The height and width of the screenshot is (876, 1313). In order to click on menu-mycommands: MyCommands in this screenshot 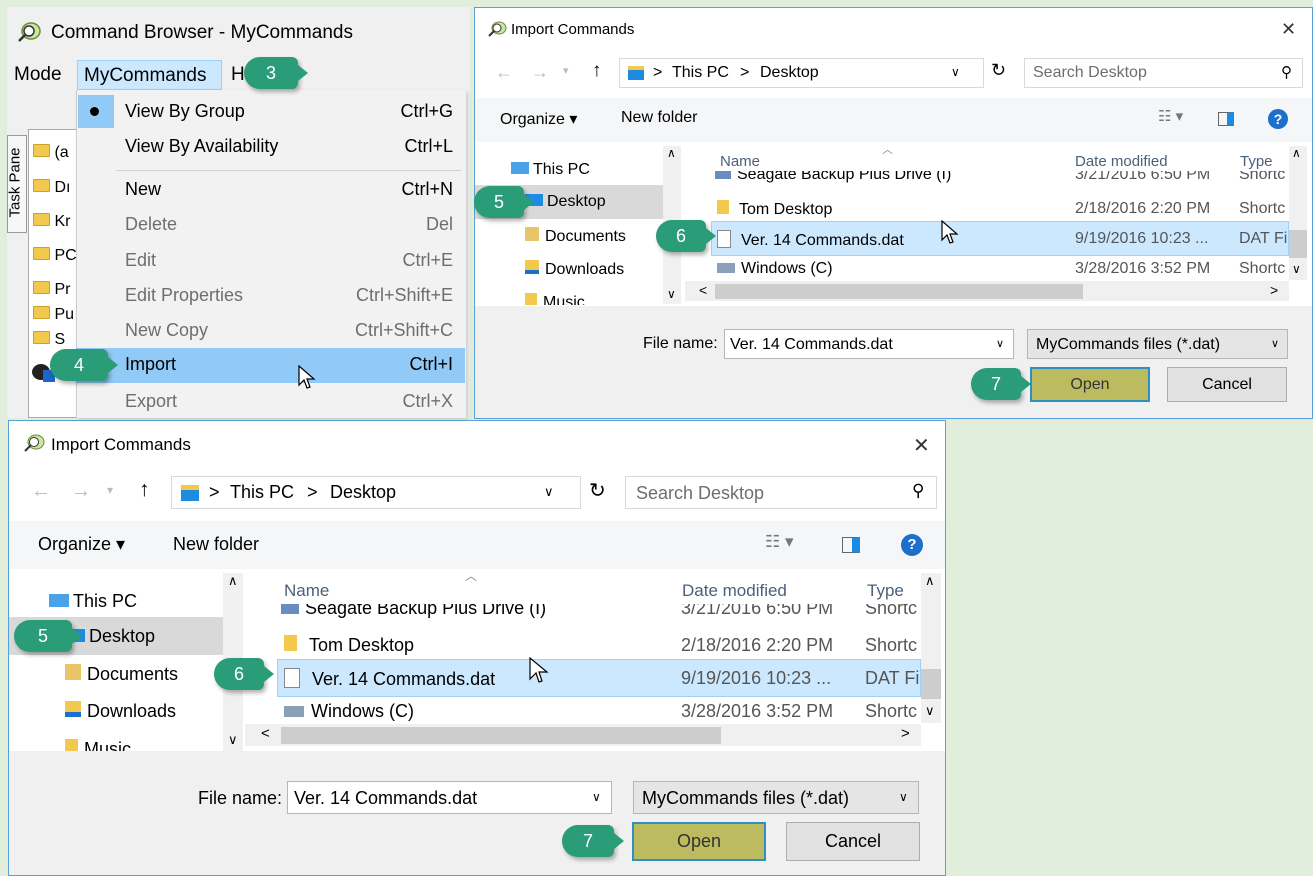, I will do `click(149, 75)`.